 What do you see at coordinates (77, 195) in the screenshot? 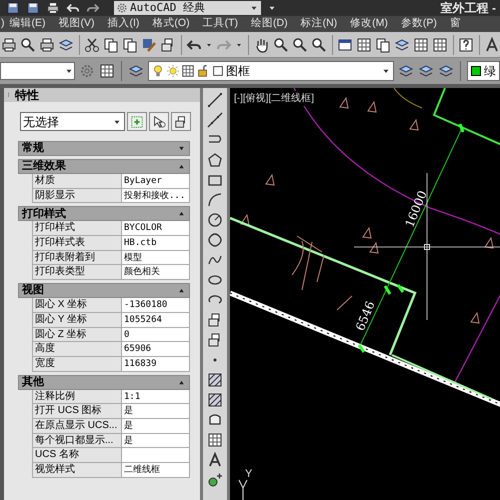
I see `property-label: 阴影显示` at bounding box center [77, 195].